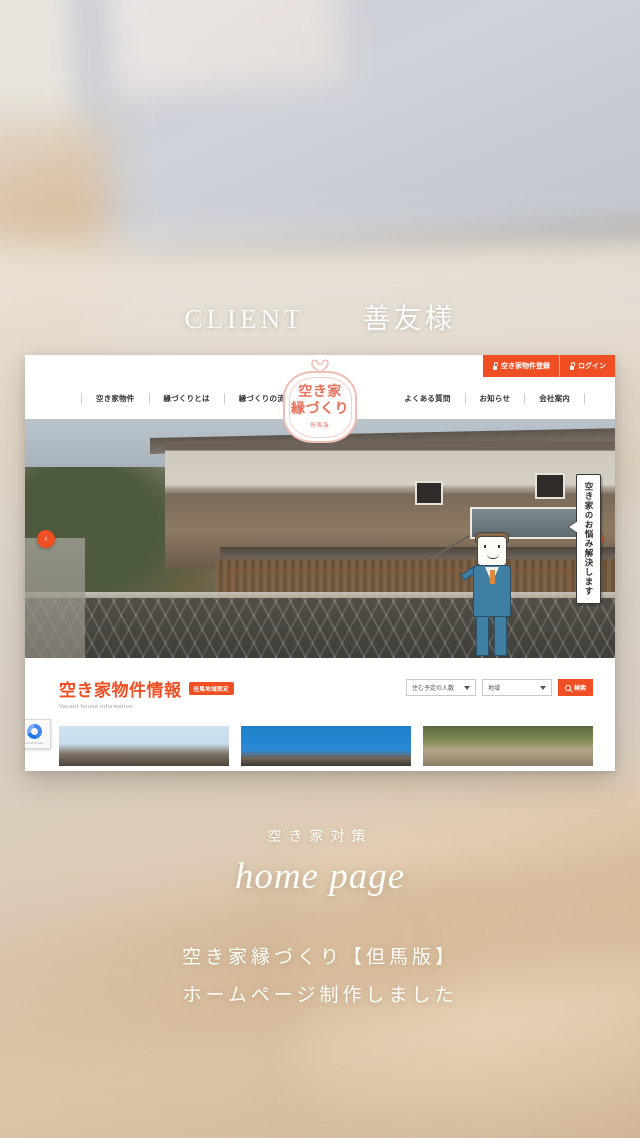 The height and width of the screenshot is (1138, 640). Describe the element at coordinates (481, 594) in the screenshot. I see `mascot-illustration` at that location.